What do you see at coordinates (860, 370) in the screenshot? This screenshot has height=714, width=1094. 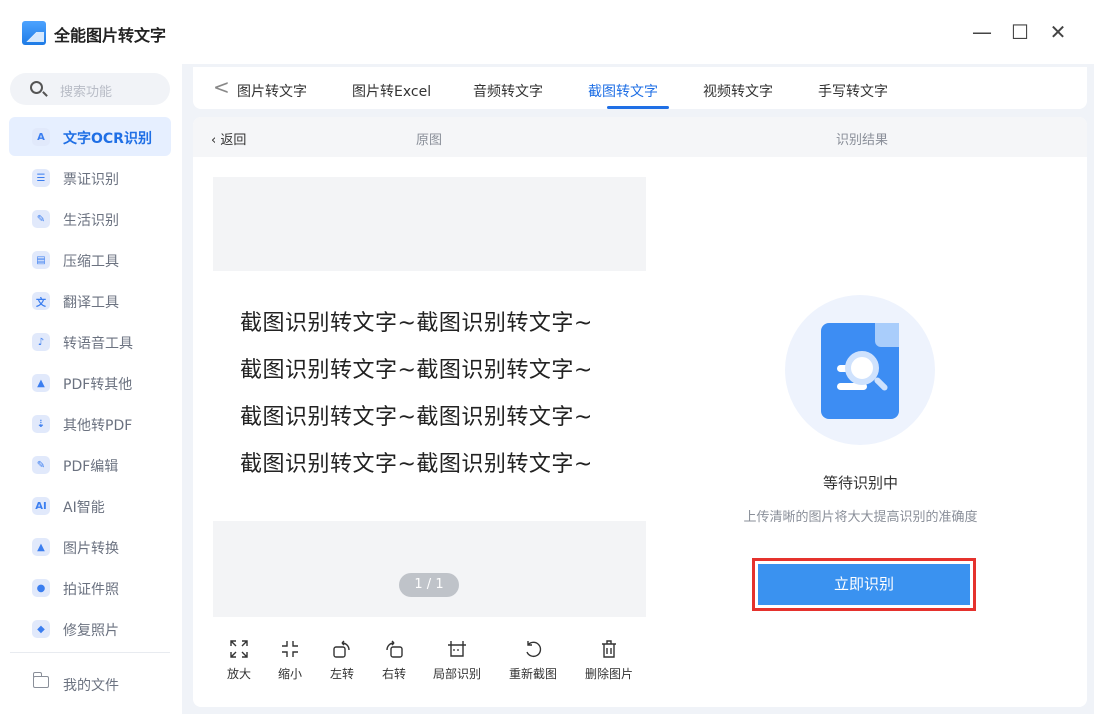 I see `waiting-illustration` at bounding box center [860, 370].